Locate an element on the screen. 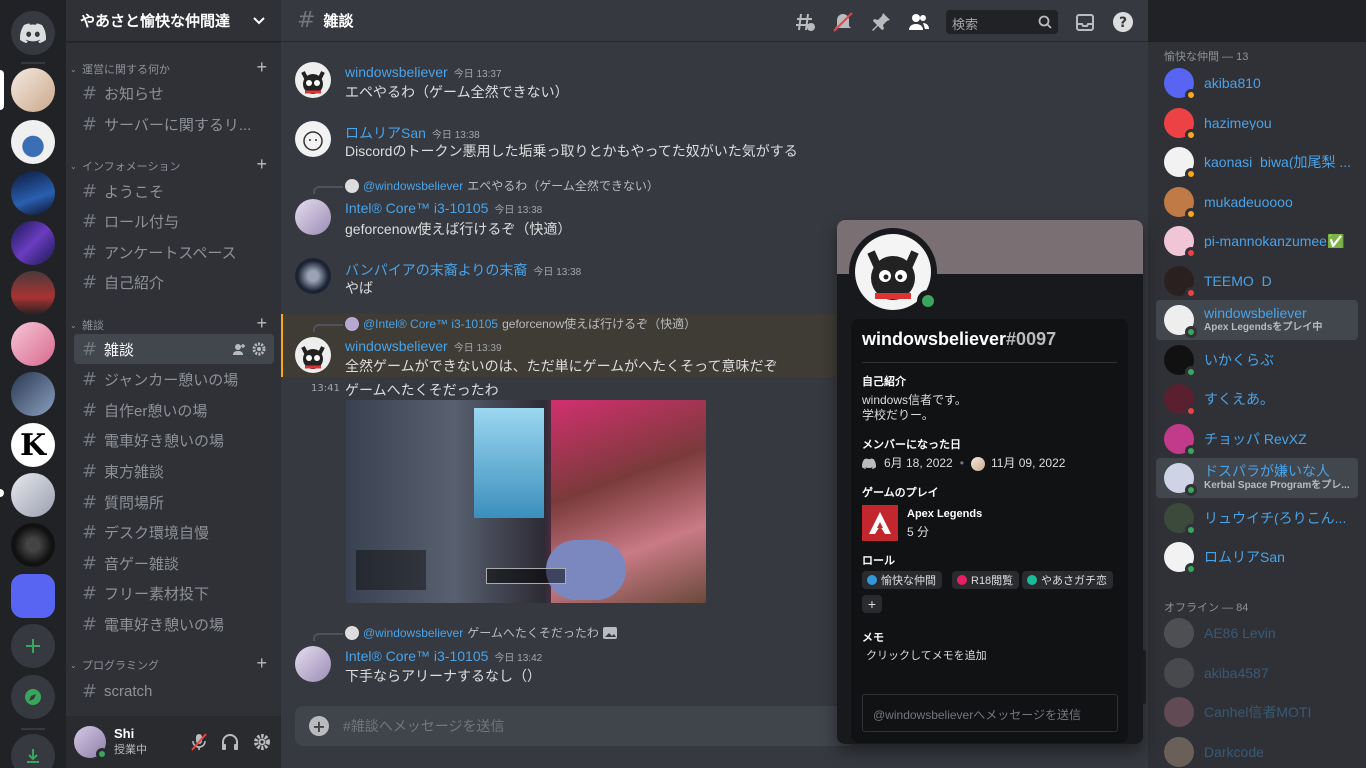 The width and height of the screenshot is (1366, 768). member-list-icon is located at coordinates (919, 22).